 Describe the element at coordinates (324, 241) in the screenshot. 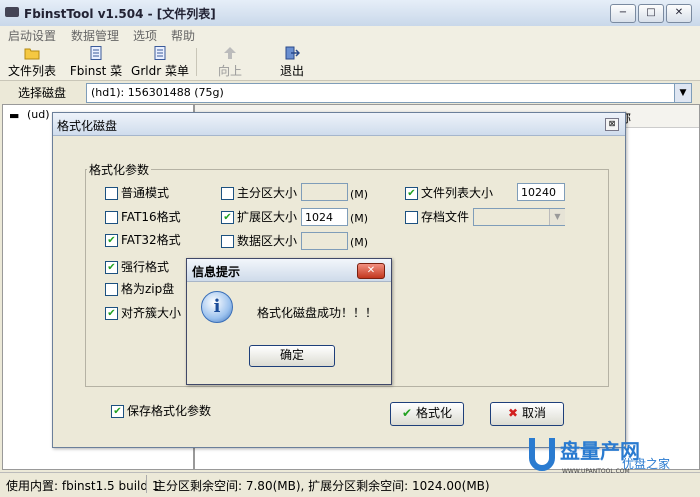

I see `data-size-input` at that location.